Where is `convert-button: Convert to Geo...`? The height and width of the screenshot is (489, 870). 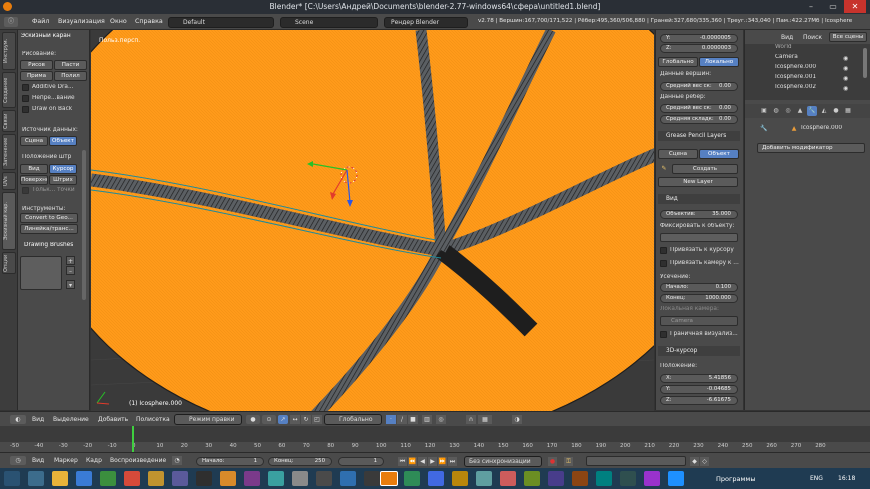
convert-button: Convert to Geo... is located at coordinates (49, 218).